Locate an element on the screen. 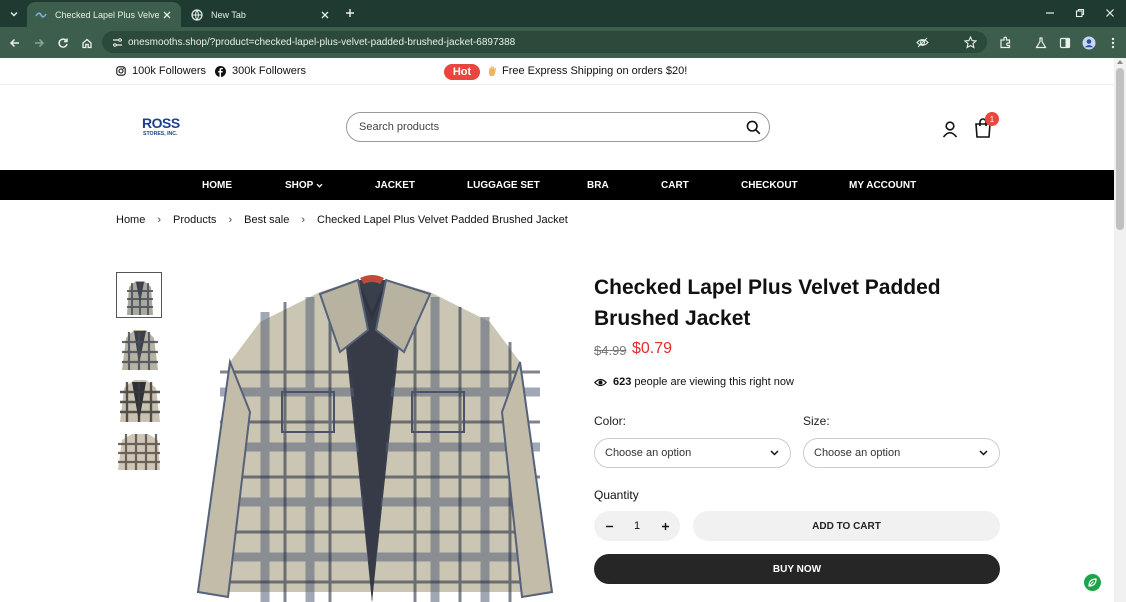 This screenshot has height=602, width=1126. minus-icon is located at coordinates (609, 526).